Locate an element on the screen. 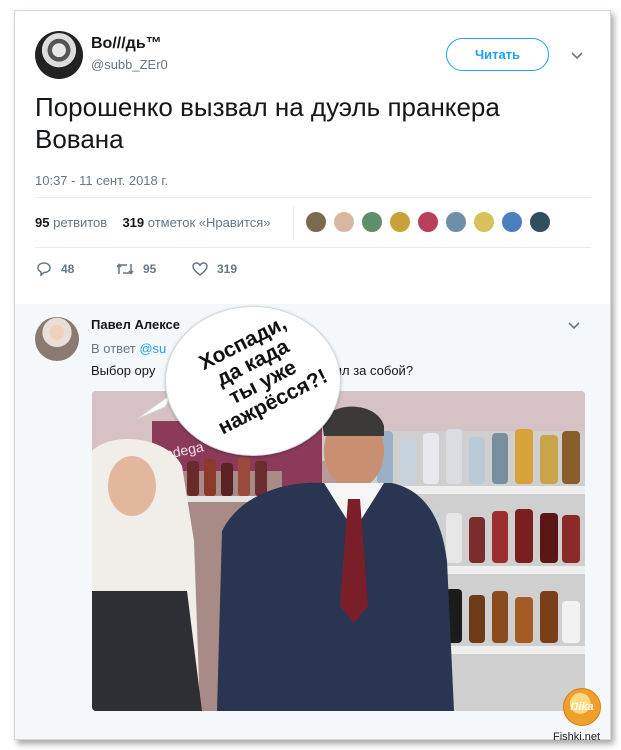 This screenshot has width=621, height=750. avatar is located at coordinates (59, 55).